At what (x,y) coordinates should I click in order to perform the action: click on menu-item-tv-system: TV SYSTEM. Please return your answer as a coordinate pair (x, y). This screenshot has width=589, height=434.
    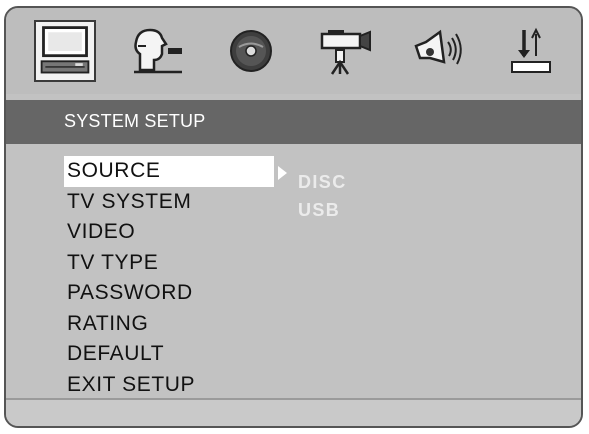
    Looking at the image, I should click on (169, 202).